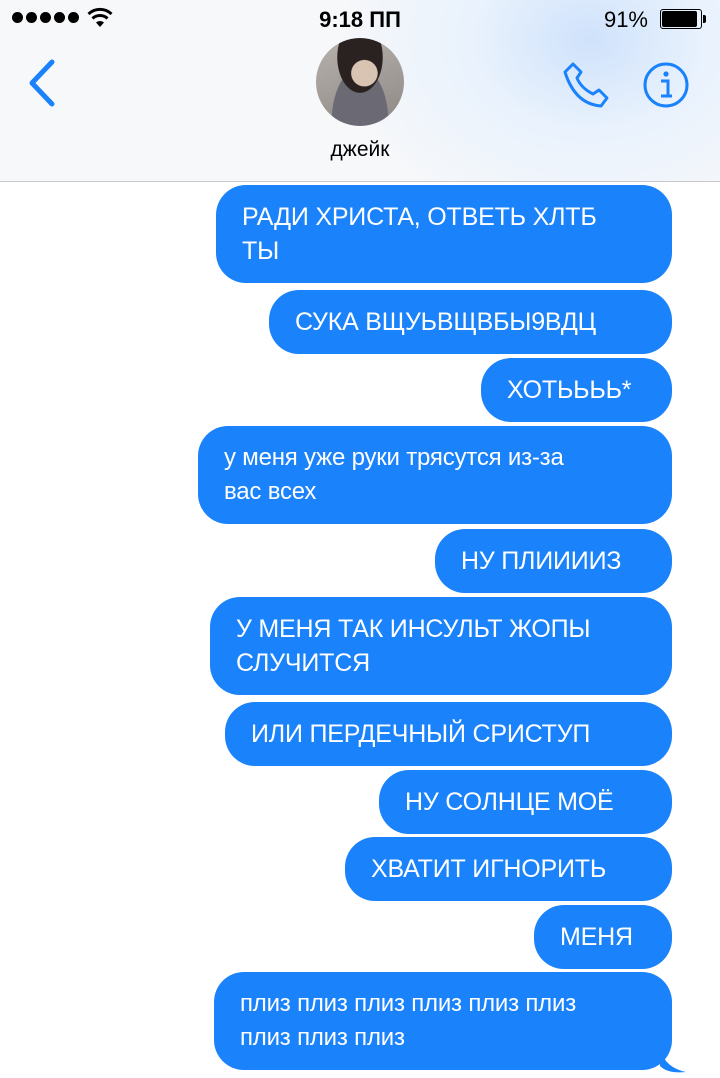 The image size is (720, 1078). What do you see at coordinates (394, 457) in the screenshot?
I see `message-text-line: у меня уже руки трясутся из-за` at bounding box center [394, 457].